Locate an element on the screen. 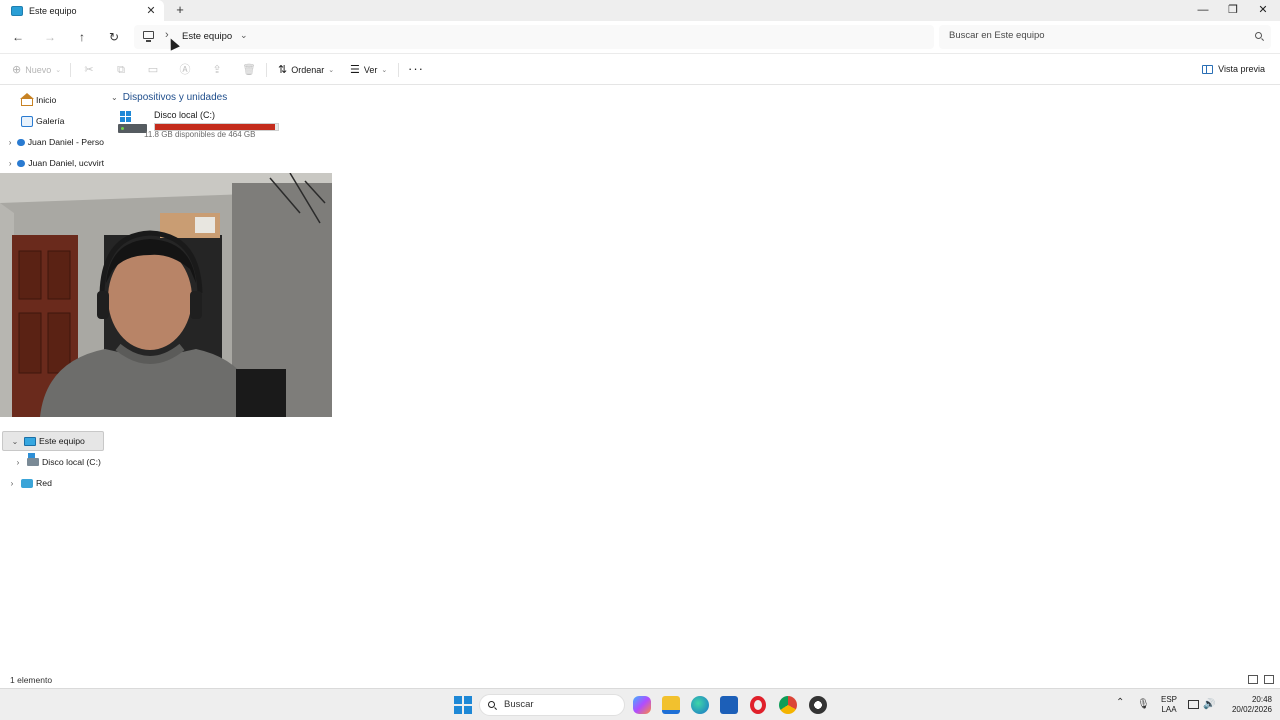 This screenshot has height=720, width=1280. keyboard-layout: LAA is located at coordinates (1169, 709).